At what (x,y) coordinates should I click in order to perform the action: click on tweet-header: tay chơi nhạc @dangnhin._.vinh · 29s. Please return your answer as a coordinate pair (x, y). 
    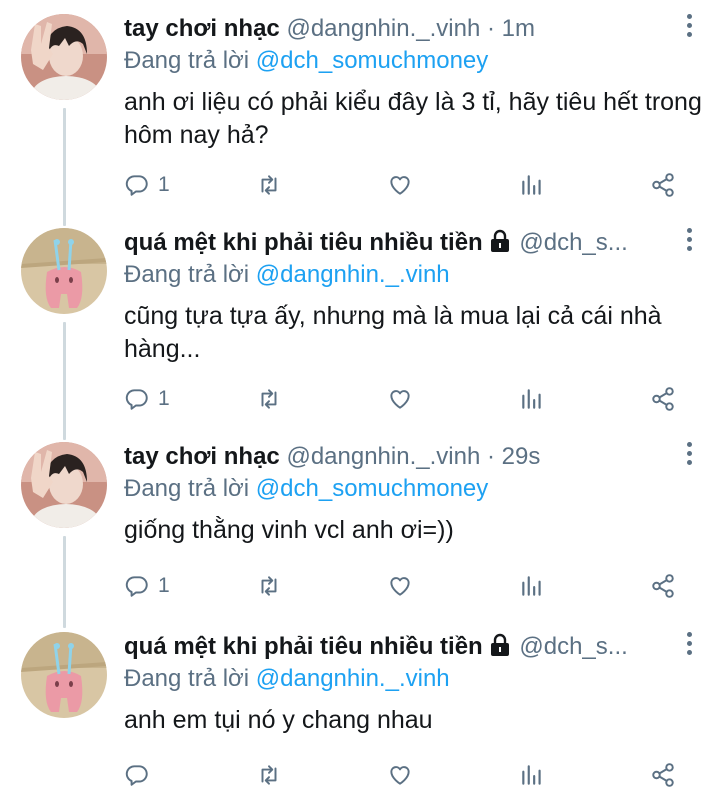
    Looking at the image, I should click on (398, 457).